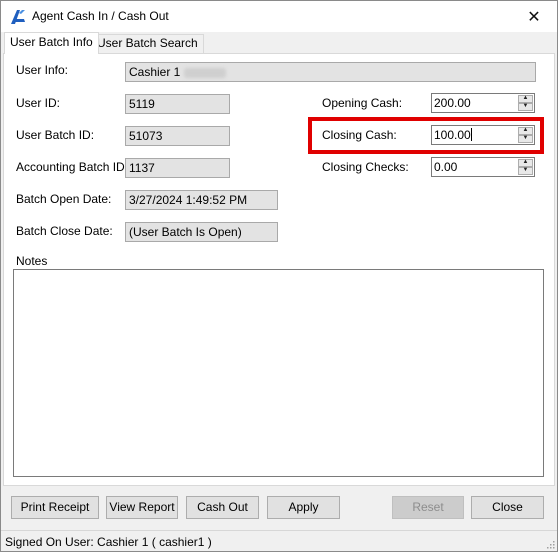 The image size is (558, 552). What do you see at coordinates (32, 261) in the screenshot?
I see `notes-label: Notes` at bounding box center [32, 261].